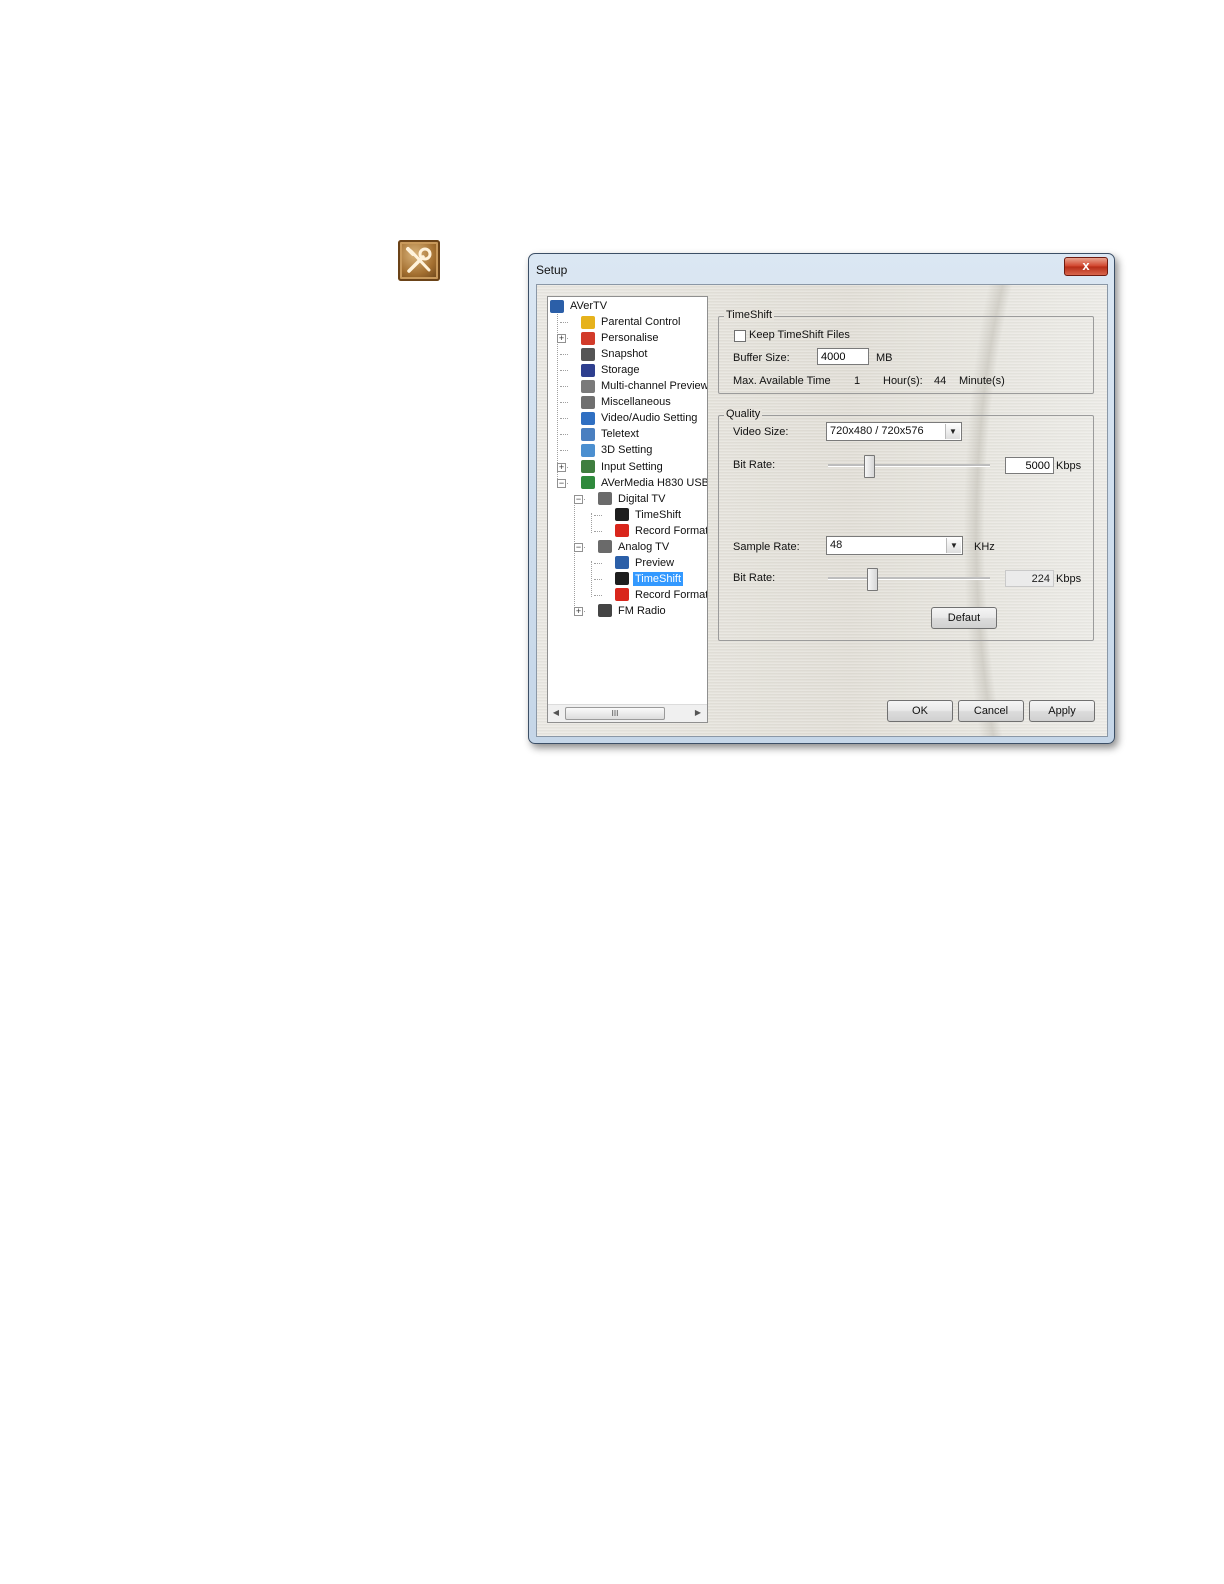 Image resolution: width=1224 pixels, height=1584 pixels. What do you see at coordinates (782, 381) in the screenshot?
I see `max-available-time-label: Max. Available Time` at bounding box center [782, 381].